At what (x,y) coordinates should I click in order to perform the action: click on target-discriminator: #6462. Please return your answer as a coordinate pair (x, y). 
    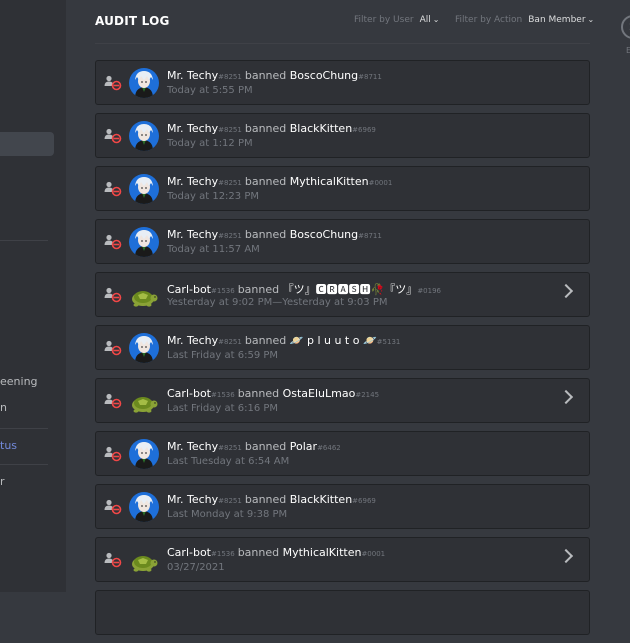
    Looking at the image, I should click on (329, 448).